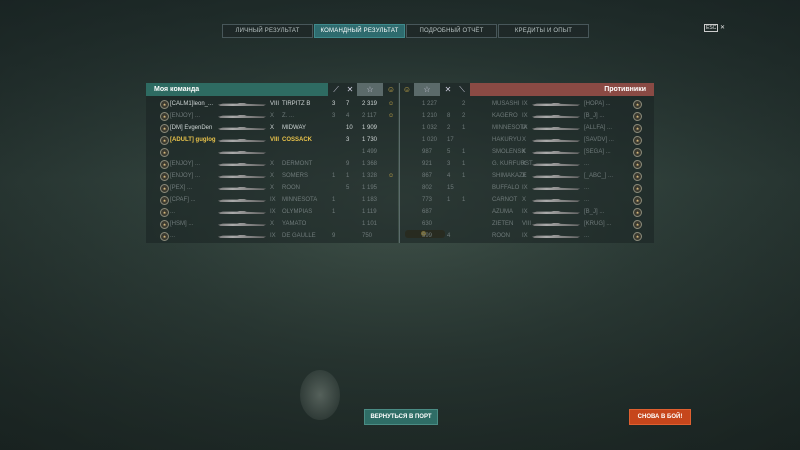  I want to click on enemy-team-row: 773 1 1 CARNOT X... ★, so click(527, 200).